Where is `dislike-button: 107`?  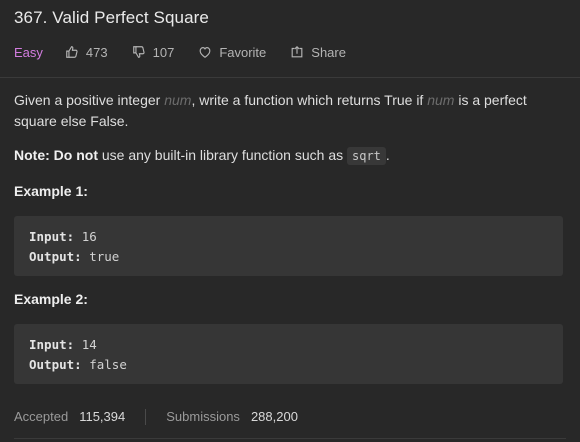
dislike-button: 107 is located at coordinates (153, 52).